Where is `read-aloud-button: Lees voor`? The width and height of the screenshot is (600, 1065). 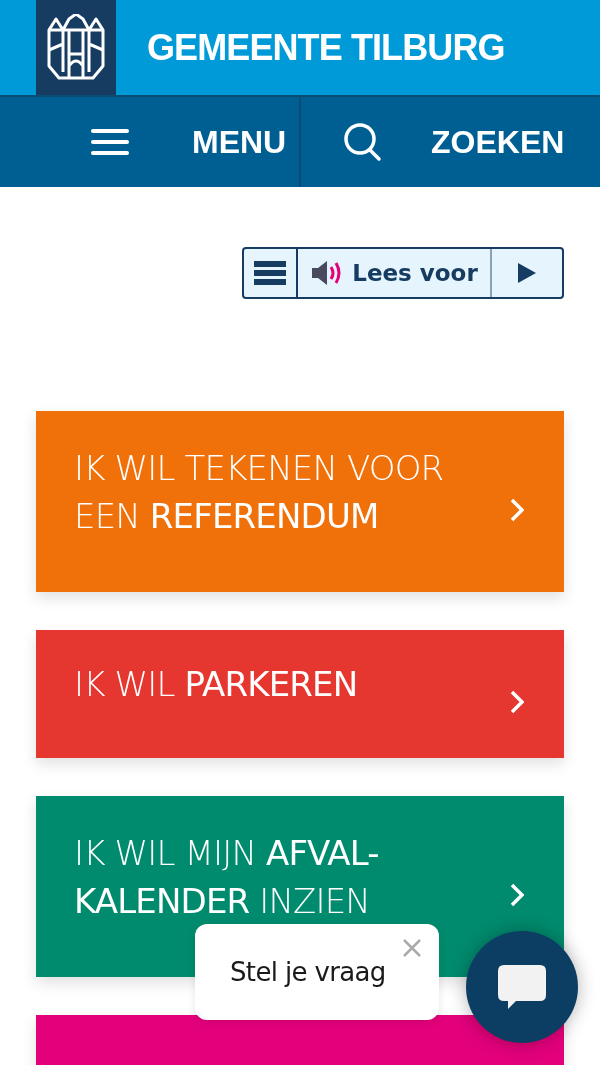
read-aloud-button: Lees voor is located at coordinates (395, 273).